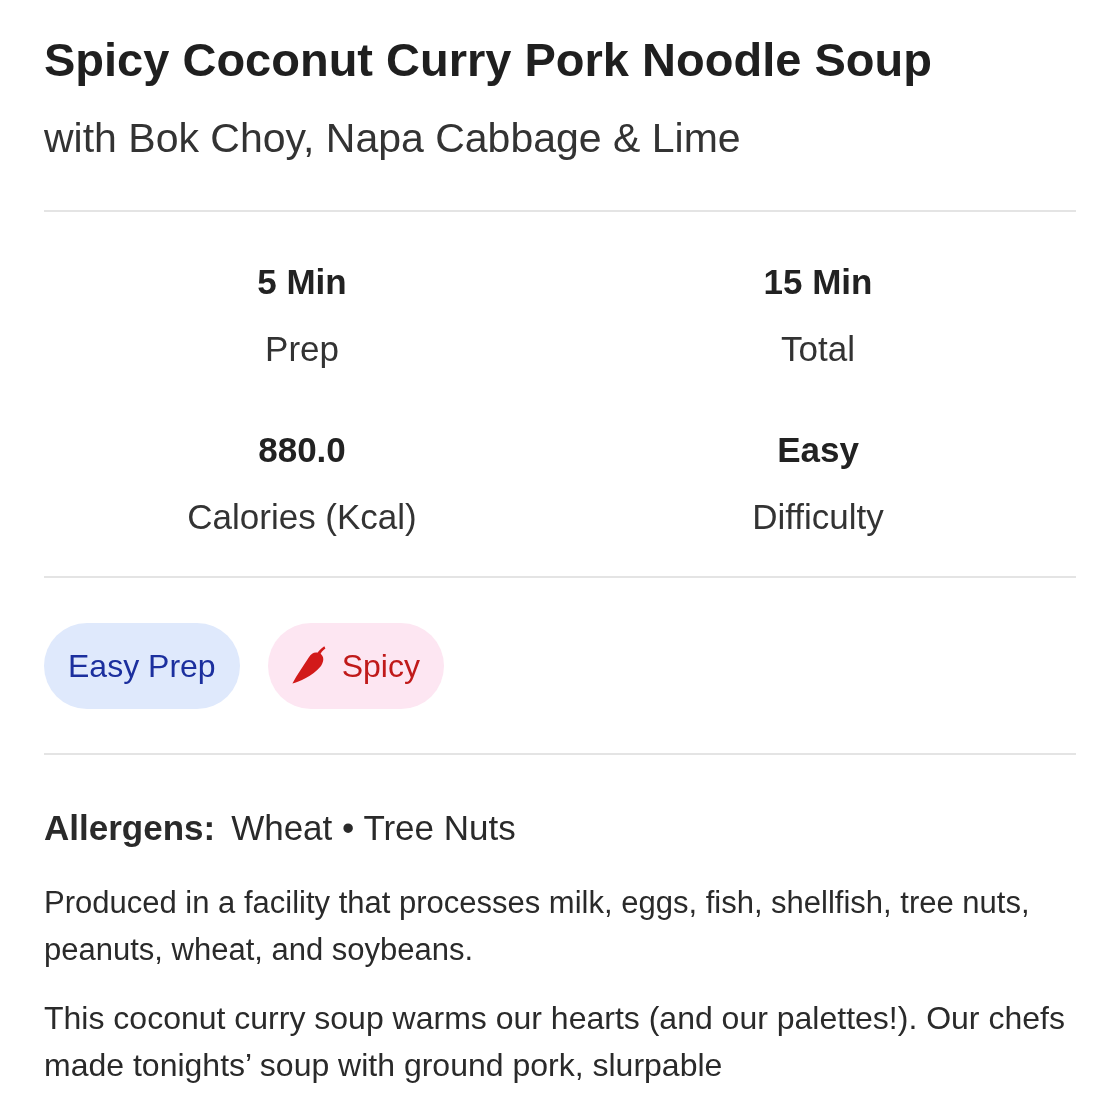  Describe the element at coordinates (302, 517) in the screenshot. I see `stat-label: Calories (Kcal)` at that location.